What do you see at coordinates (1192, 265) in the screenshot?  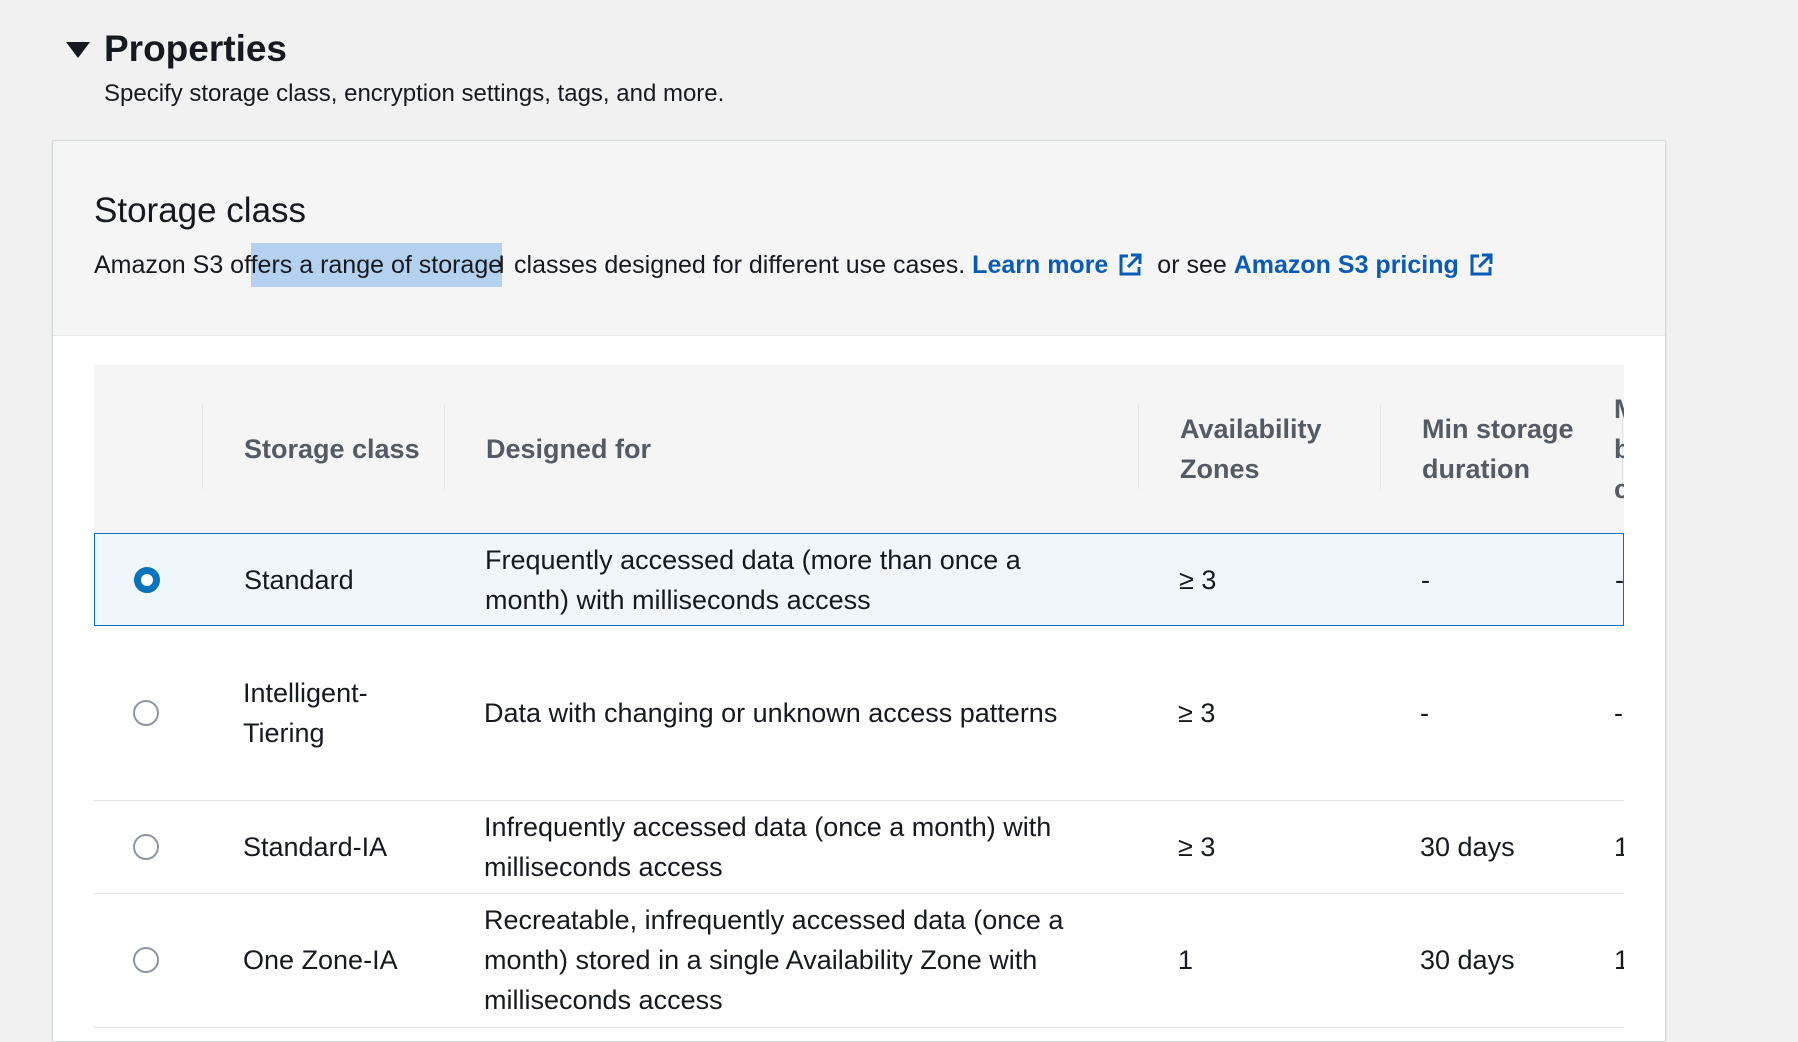 I see `or-see-text: or see` at bounding box center [1192, 265].